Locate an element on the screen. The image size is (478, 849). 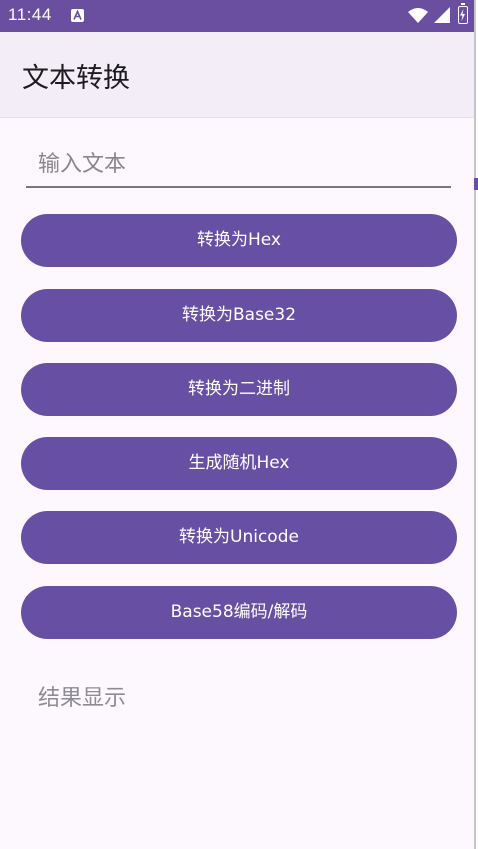
status-bar: 11:44 is located at coordinates (237, 16).